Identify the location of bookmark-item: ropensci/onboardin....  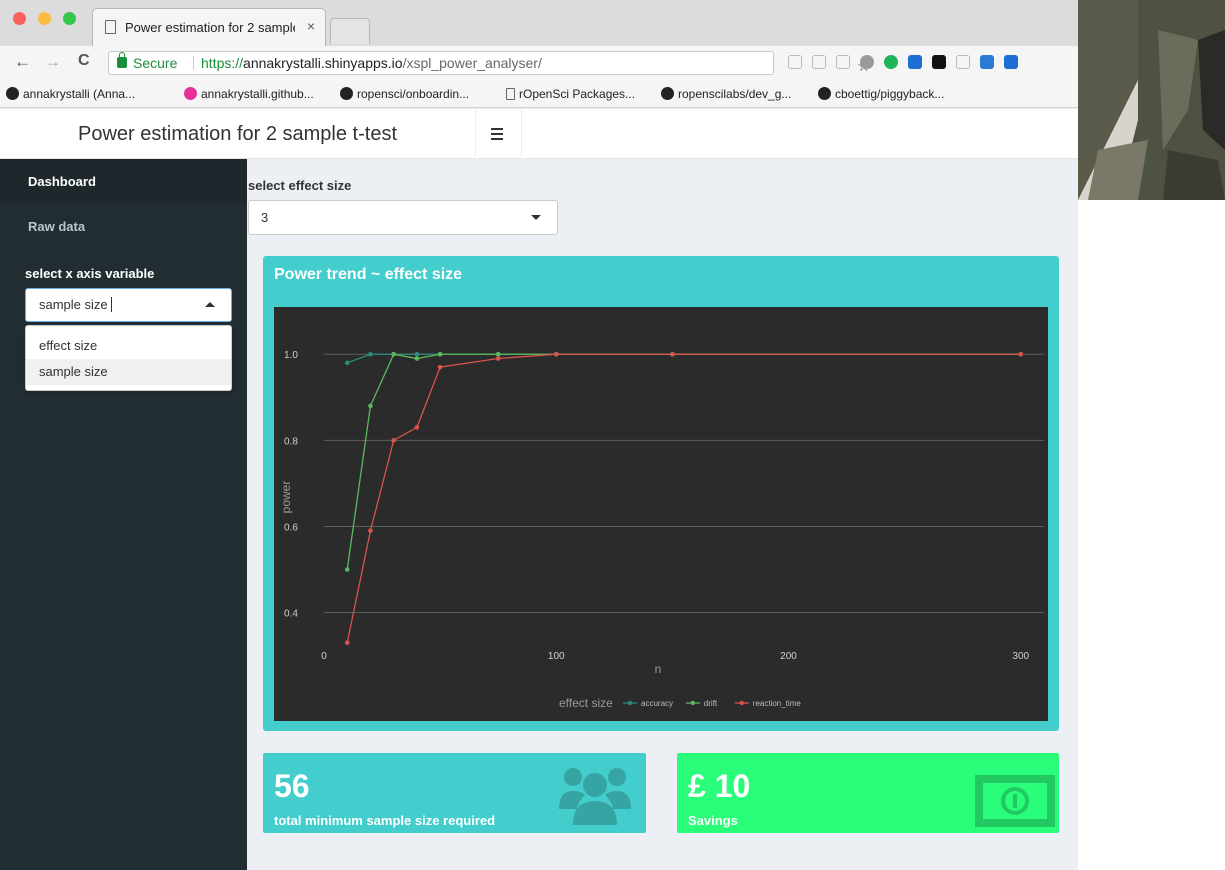
(404, 94).